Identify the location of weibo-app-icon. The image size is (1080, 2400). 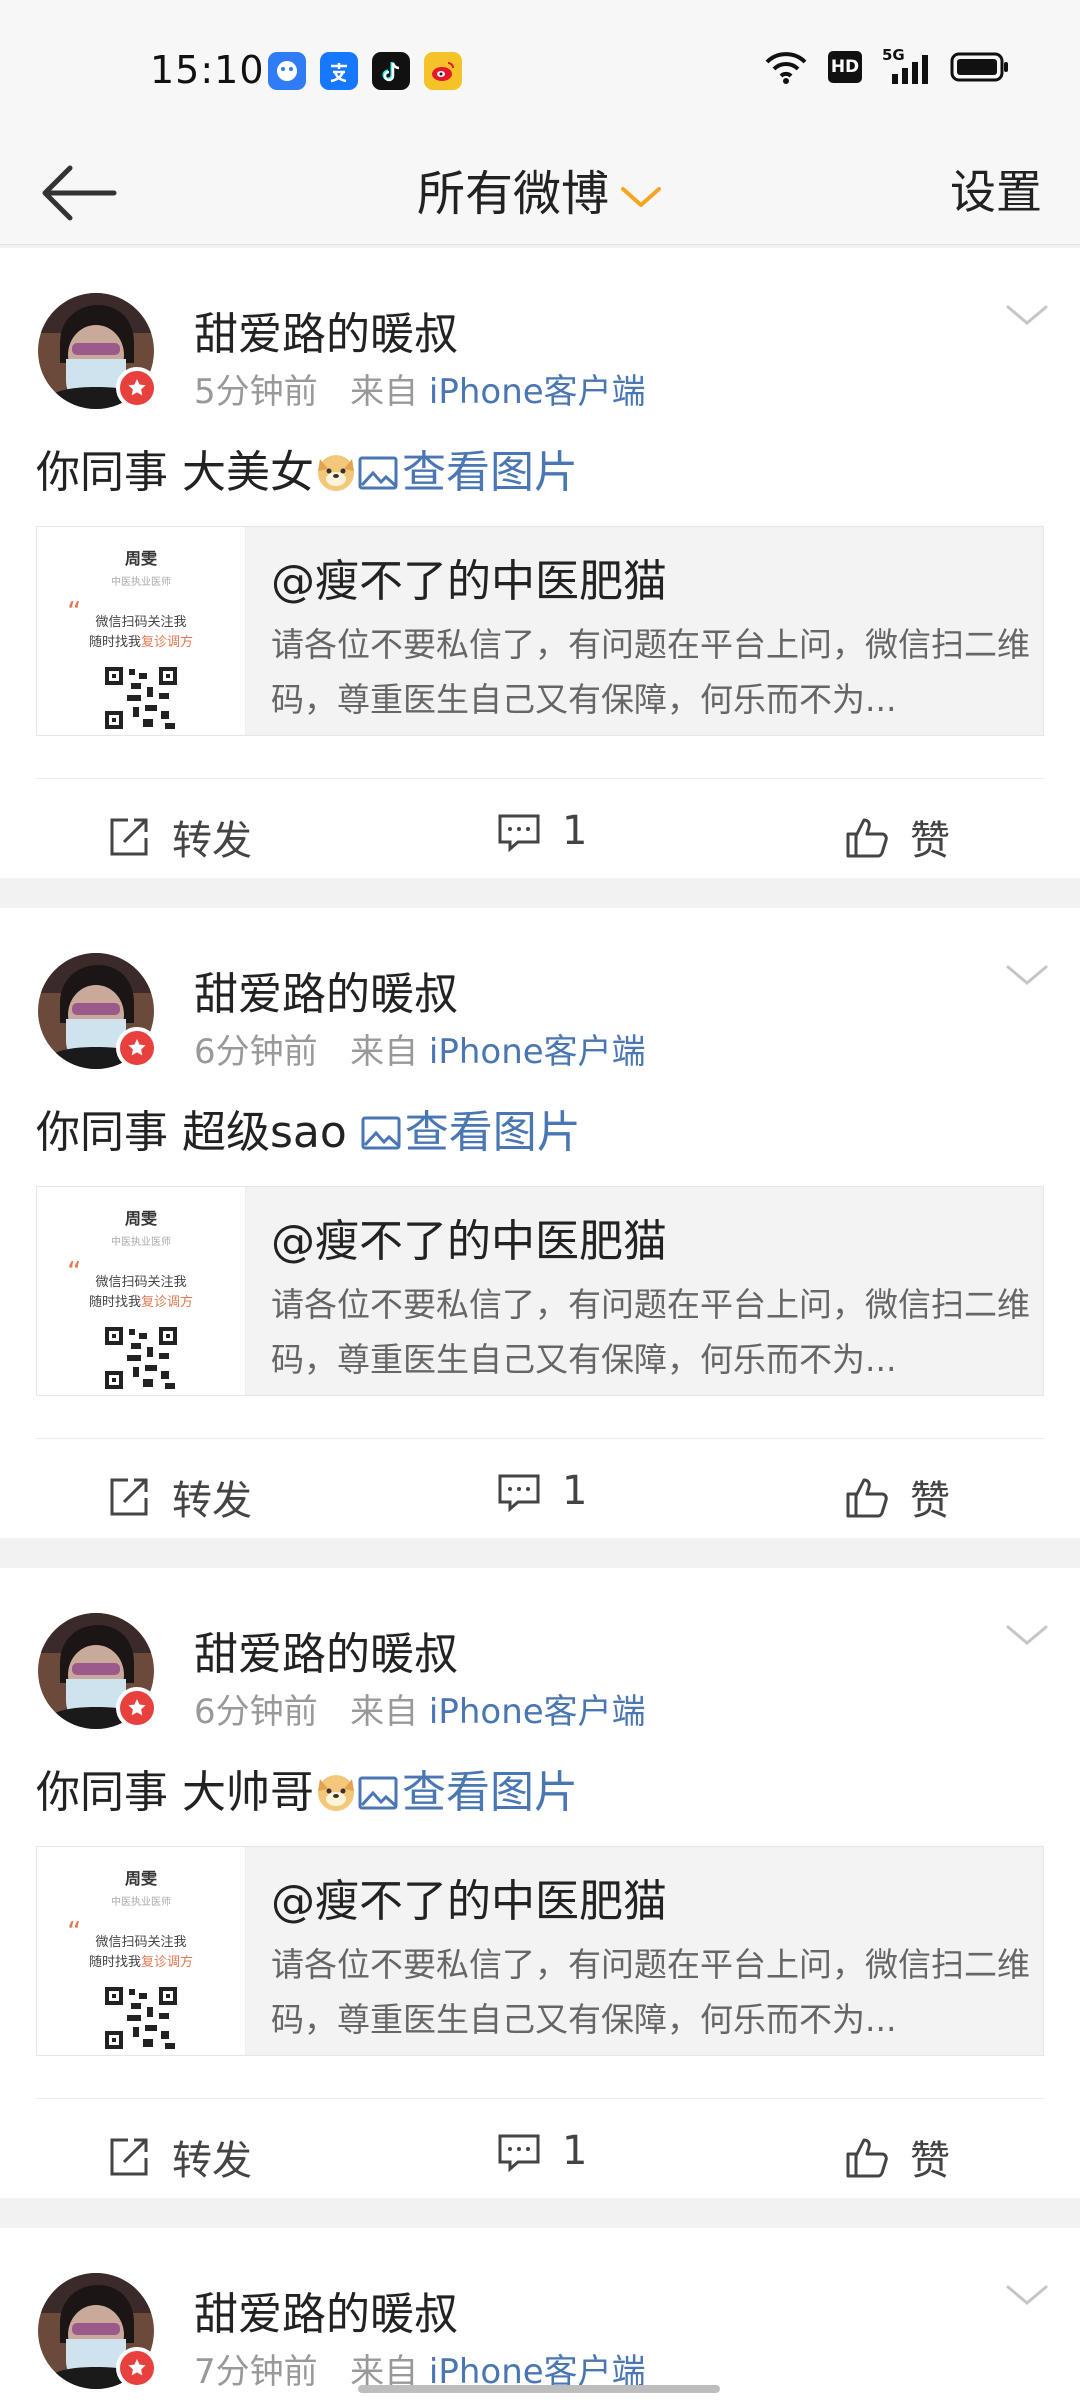
(443, 71).